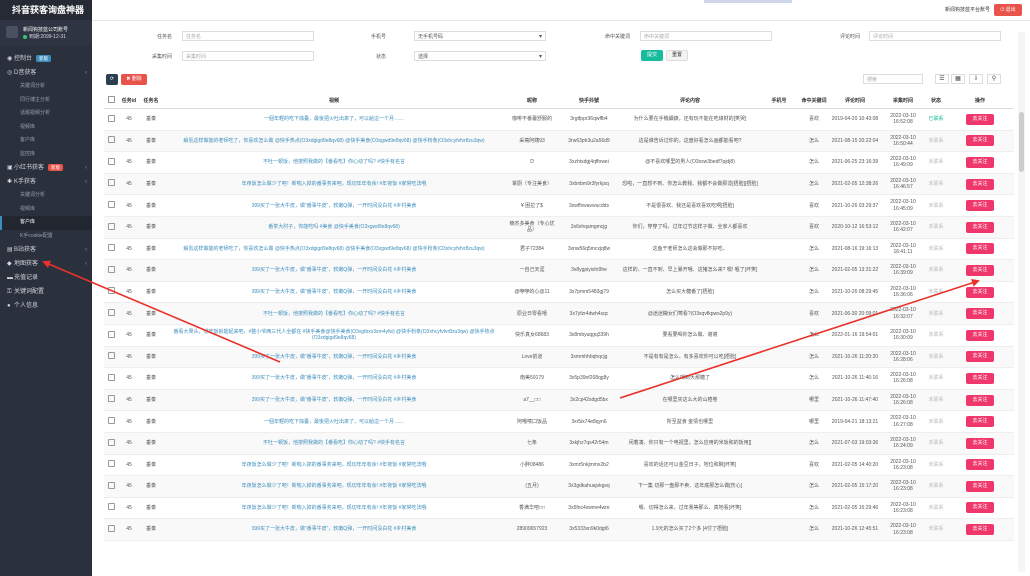  I want to click on col-task-id: 任务id, so click(129, 101).